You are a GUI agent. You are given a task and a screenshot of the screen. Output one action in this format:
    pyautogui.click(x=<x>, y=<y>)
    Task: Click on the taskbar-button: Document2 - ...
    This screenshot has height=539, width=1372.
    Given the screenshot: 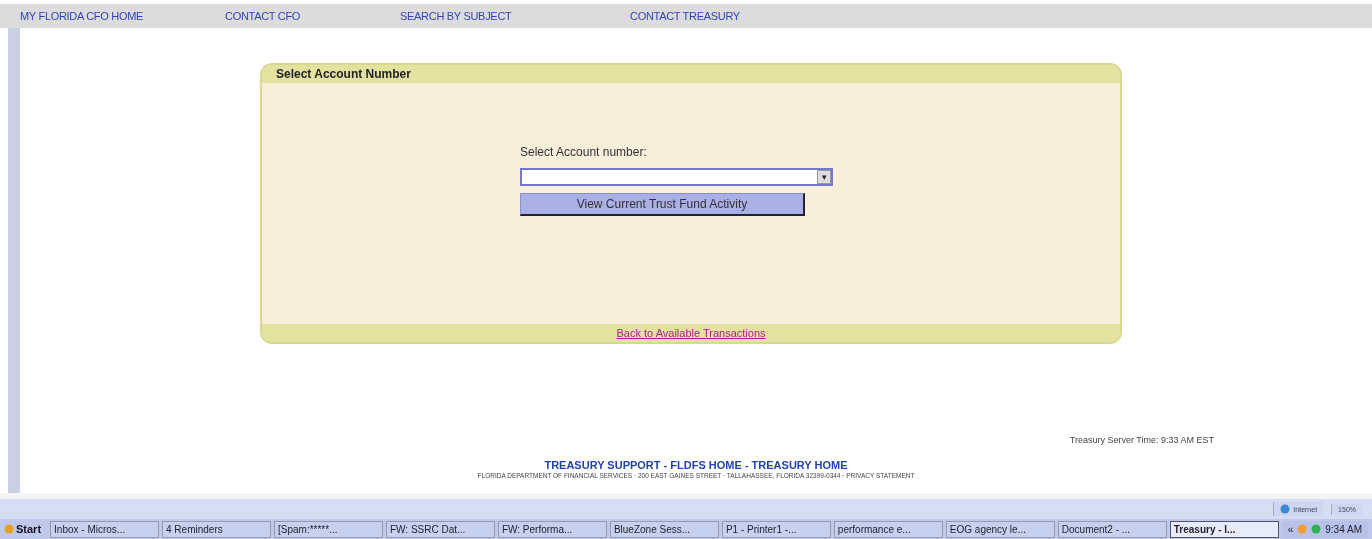 What is the action you would take?
    pyautogui.click(x=1112, y=529)
    